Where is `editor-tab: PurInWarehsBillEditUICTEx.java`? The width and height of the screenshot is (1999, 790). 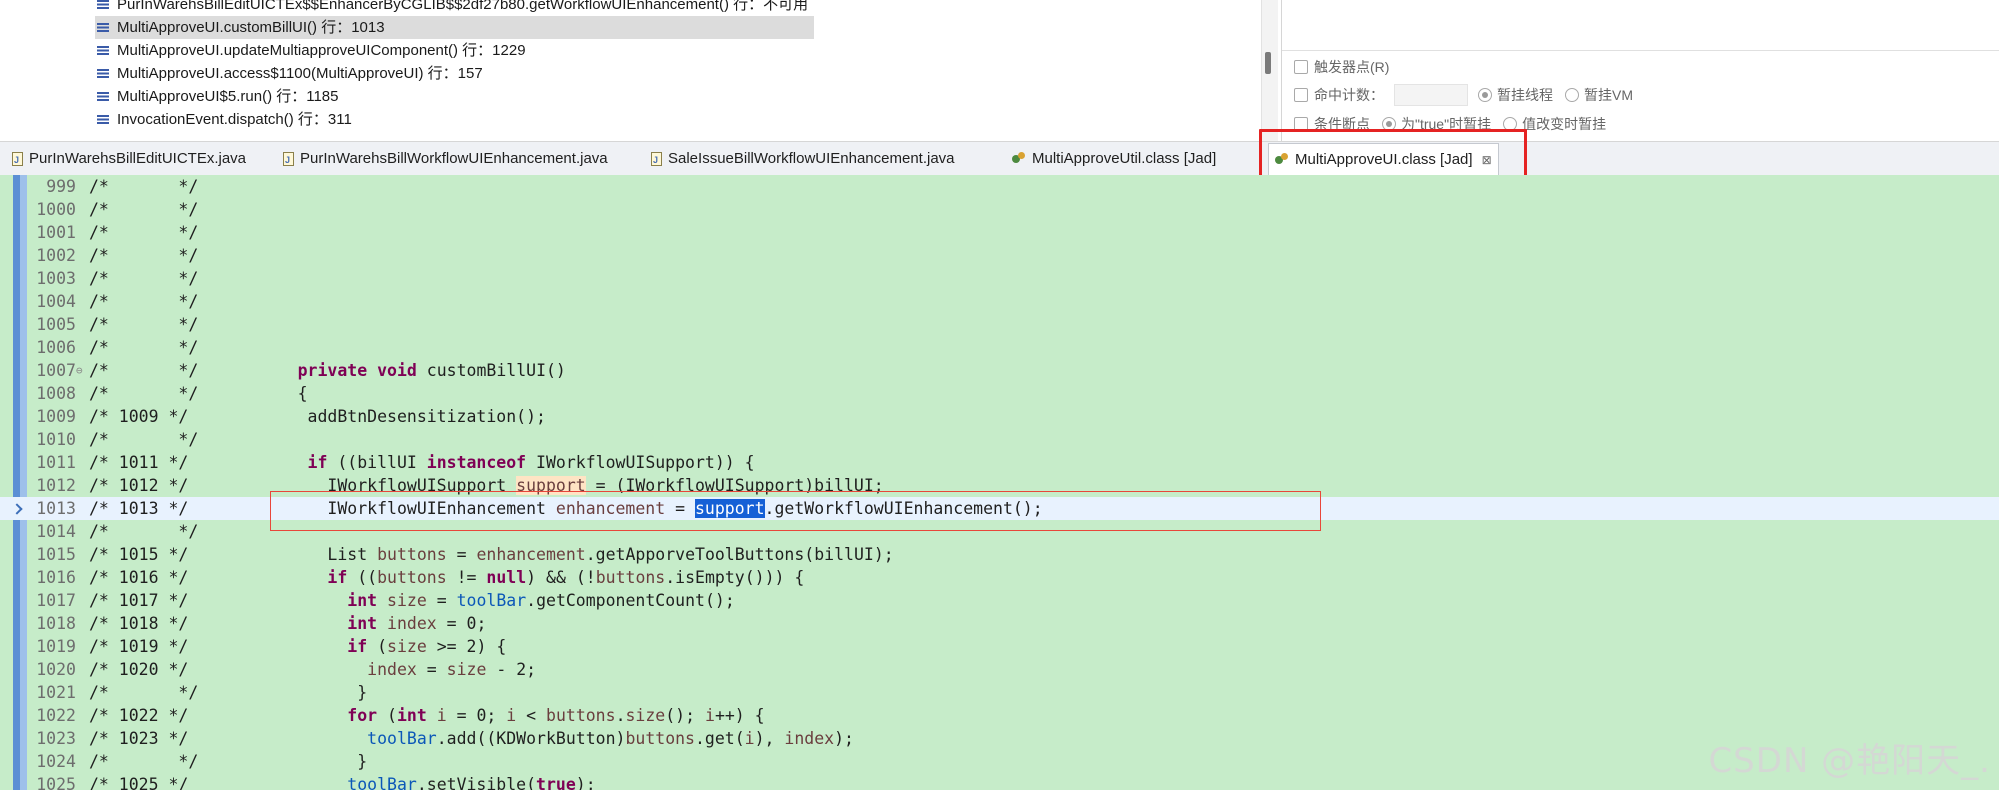
editor-tab: PurInWarehsBillEditUICTEx.java is located at coordinates (129, 159).